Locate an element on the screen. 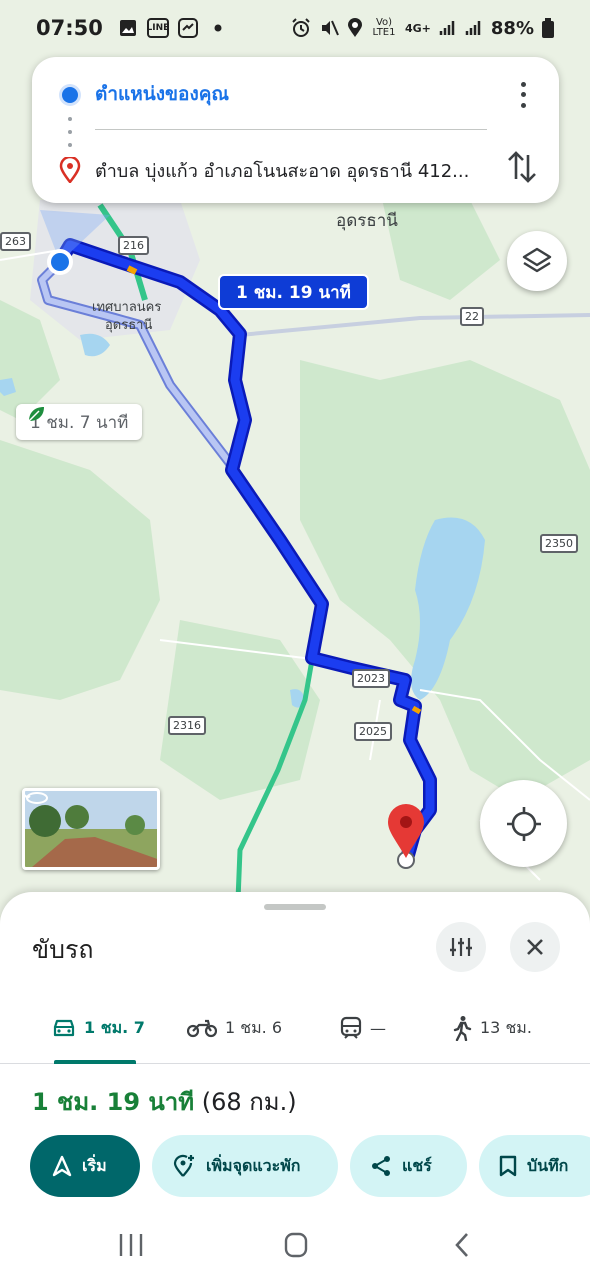 Image resolution: width=590 pixels, height=1280 pixels. selected-route-duration-text: 1 ชม. 19 นาที is located at coordinates (293, 292).